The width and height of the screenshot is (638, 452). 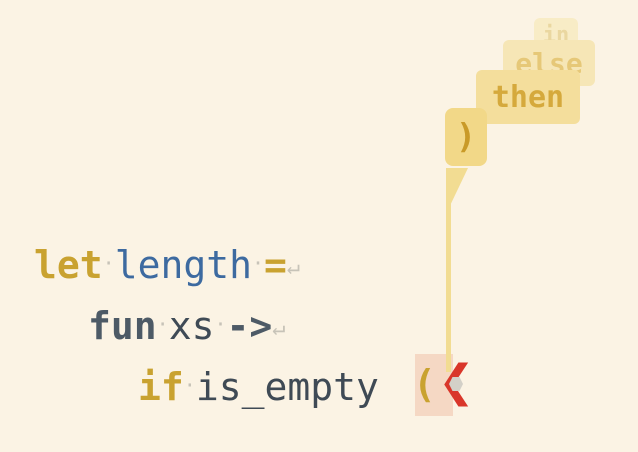 I want to click on code-line-1: let·length·=↵, so click(x=167, y=265).